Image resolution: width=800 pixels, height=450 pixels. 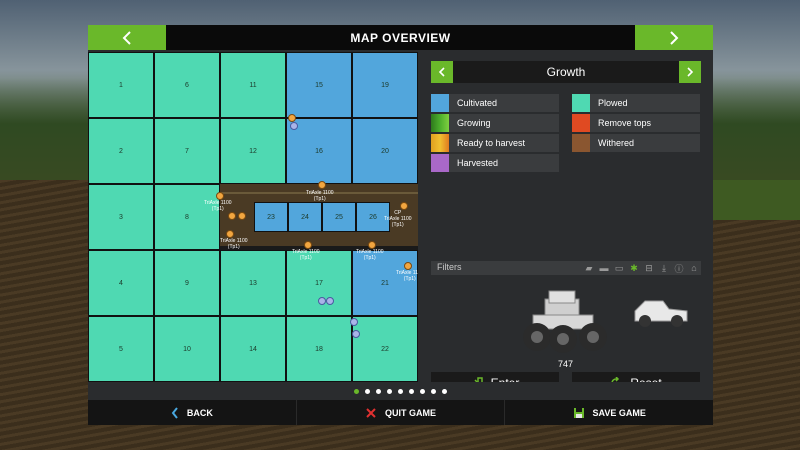 I want to click on vehicle-count: 747, so click(x=566, y=364).